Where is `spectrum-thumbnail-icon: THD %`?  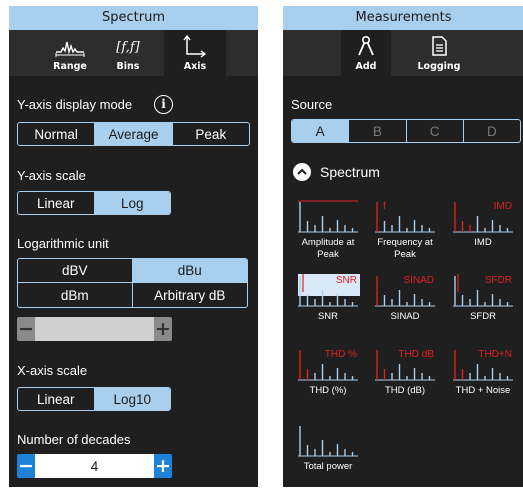
spectrum-thumbnail-icon: THD % is located at coordinates (328, 363).